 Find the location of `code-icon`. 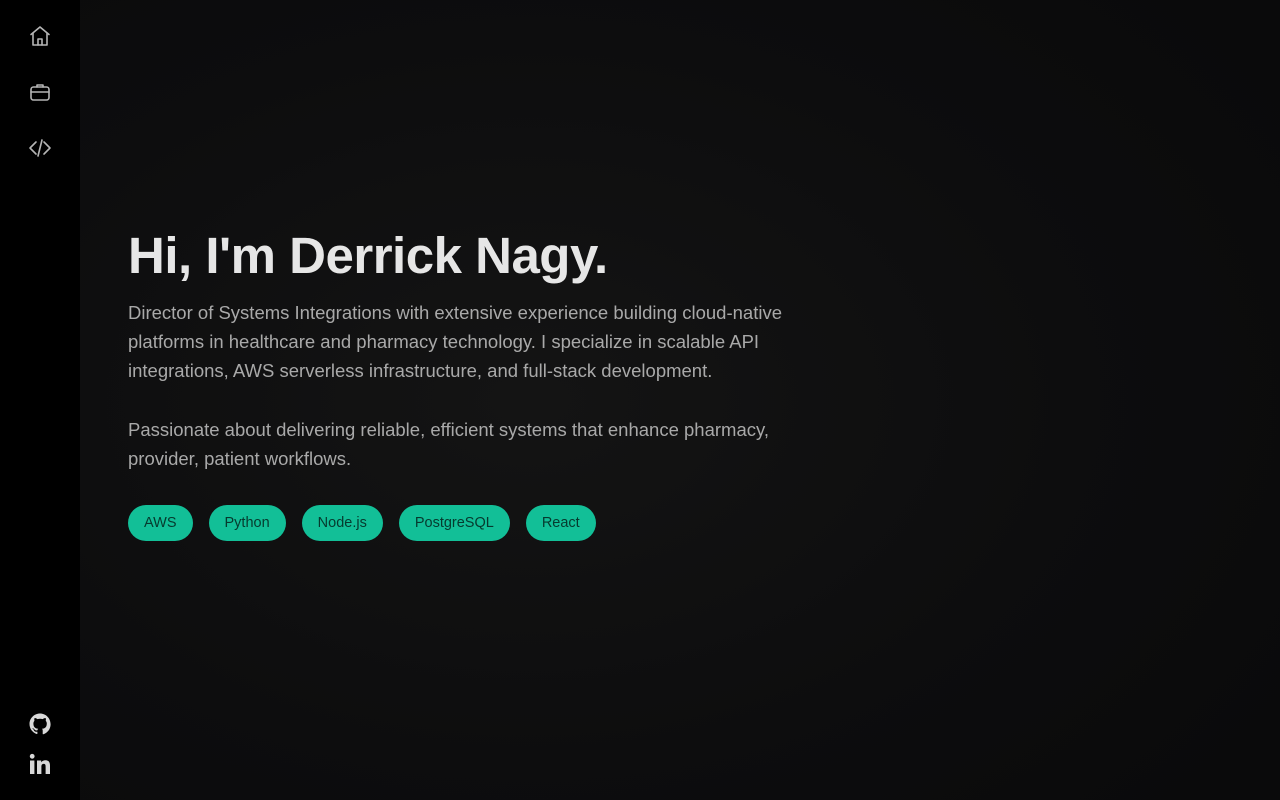

code-icon is located at coordinates (40, 148).